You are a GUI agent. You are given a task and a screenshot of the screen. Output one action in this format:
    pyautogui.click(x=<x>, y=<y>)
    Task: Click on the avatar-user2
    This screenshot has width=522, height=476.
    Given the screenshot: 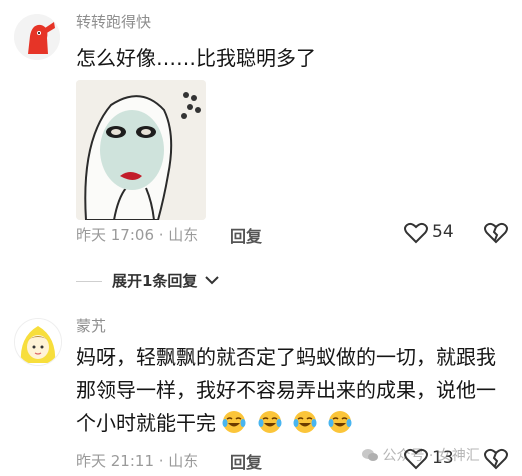 What is the action you would take?
    pyautogui.click(x=38, y=342)
    